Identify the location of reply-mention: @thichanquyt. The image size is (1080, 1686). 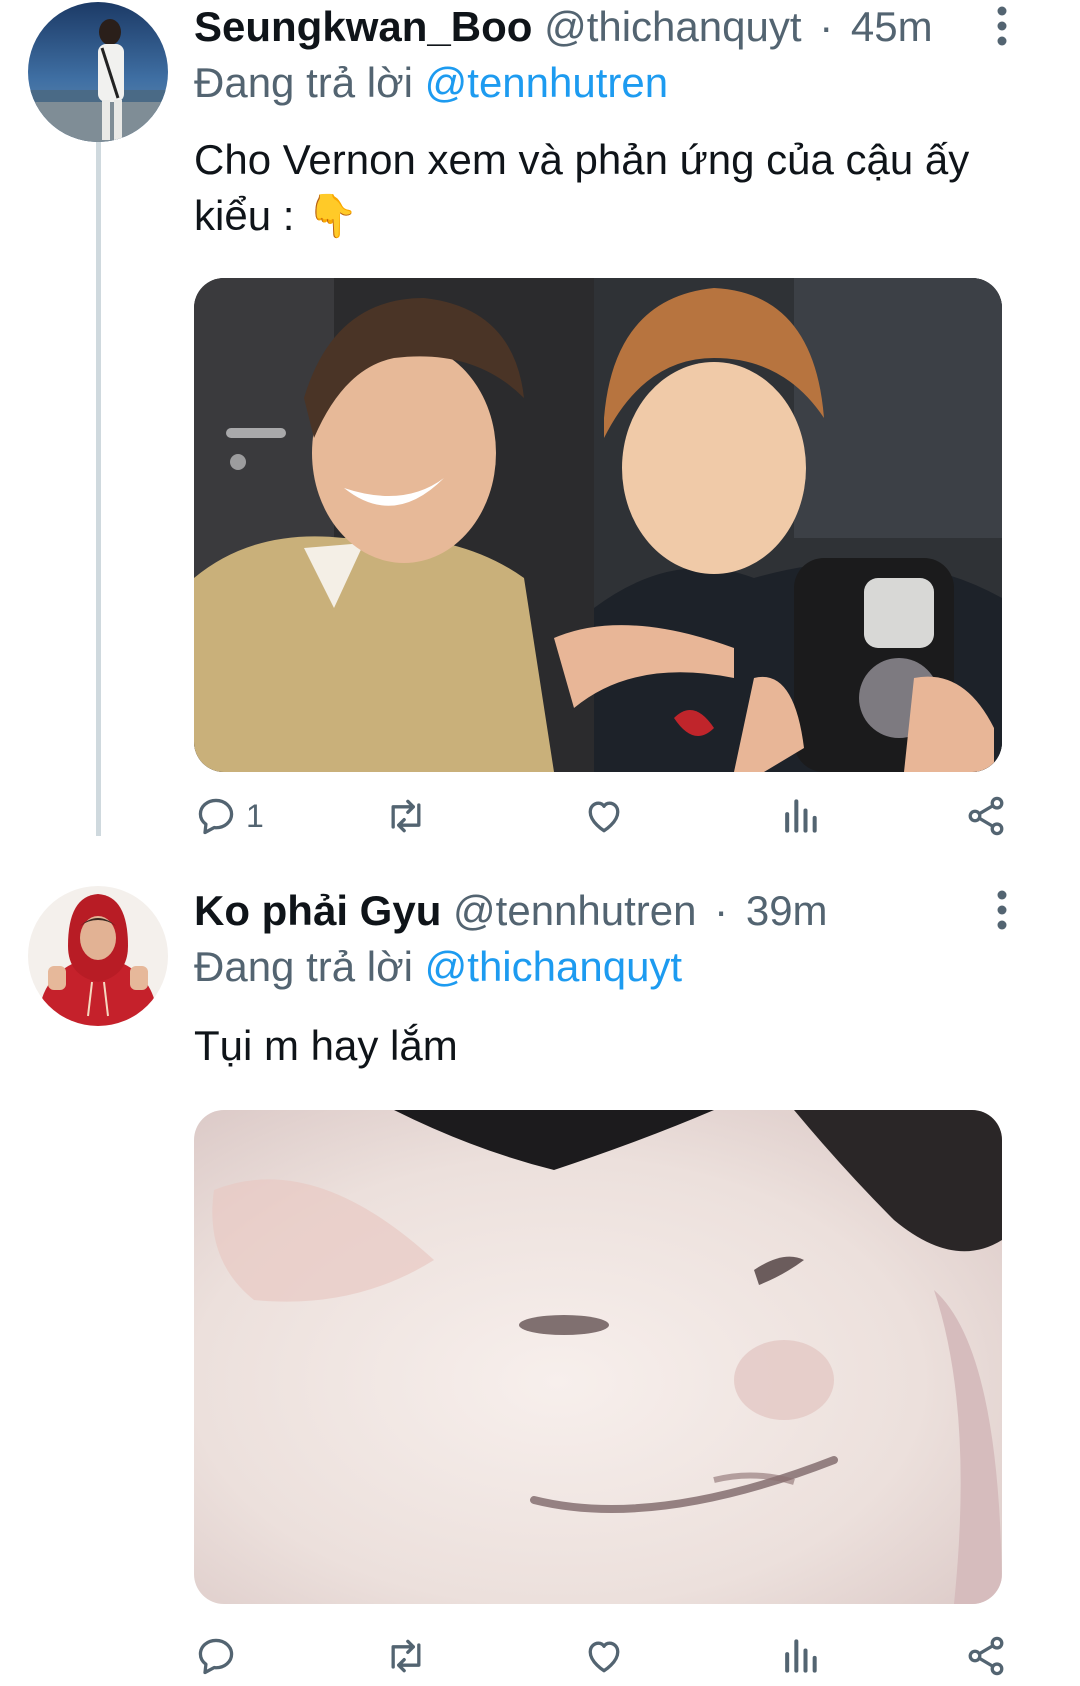
(553, 966).